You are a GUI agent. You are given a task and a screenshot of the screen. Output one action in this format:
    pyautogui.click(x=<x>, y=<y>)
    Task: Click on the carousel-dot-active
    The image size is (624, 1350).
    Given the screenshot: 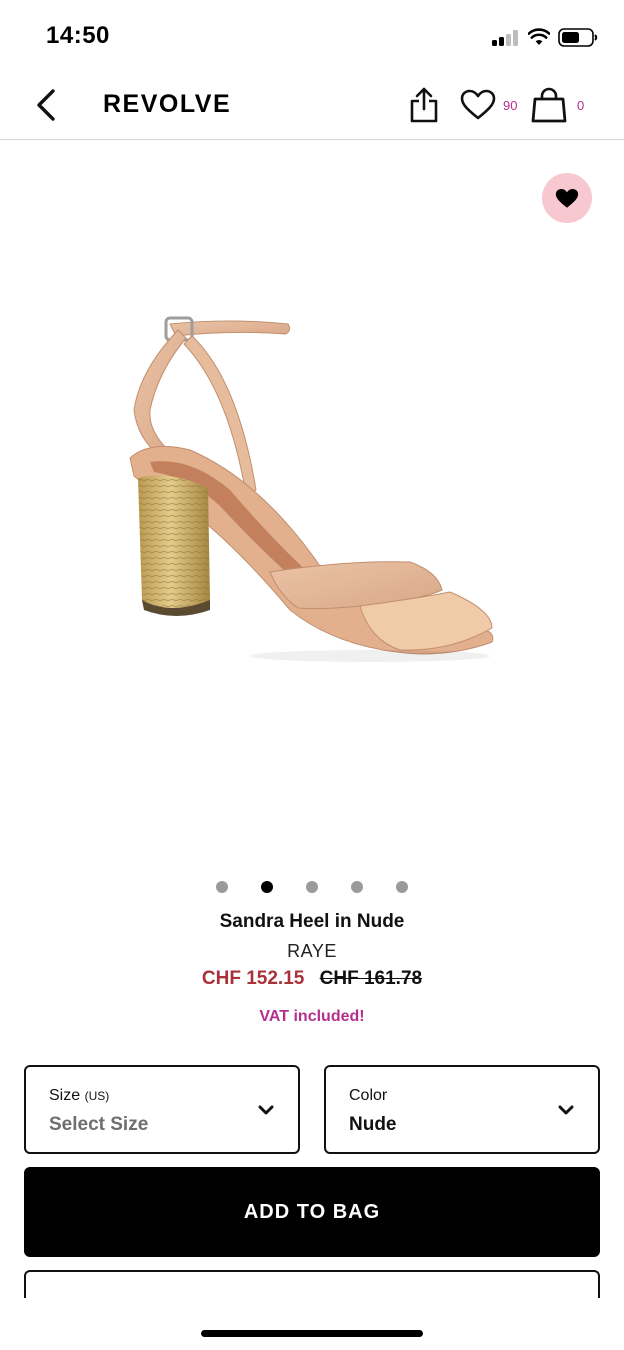 What is the action you would take?
    pyautogui.click(x=267, y=887)
    